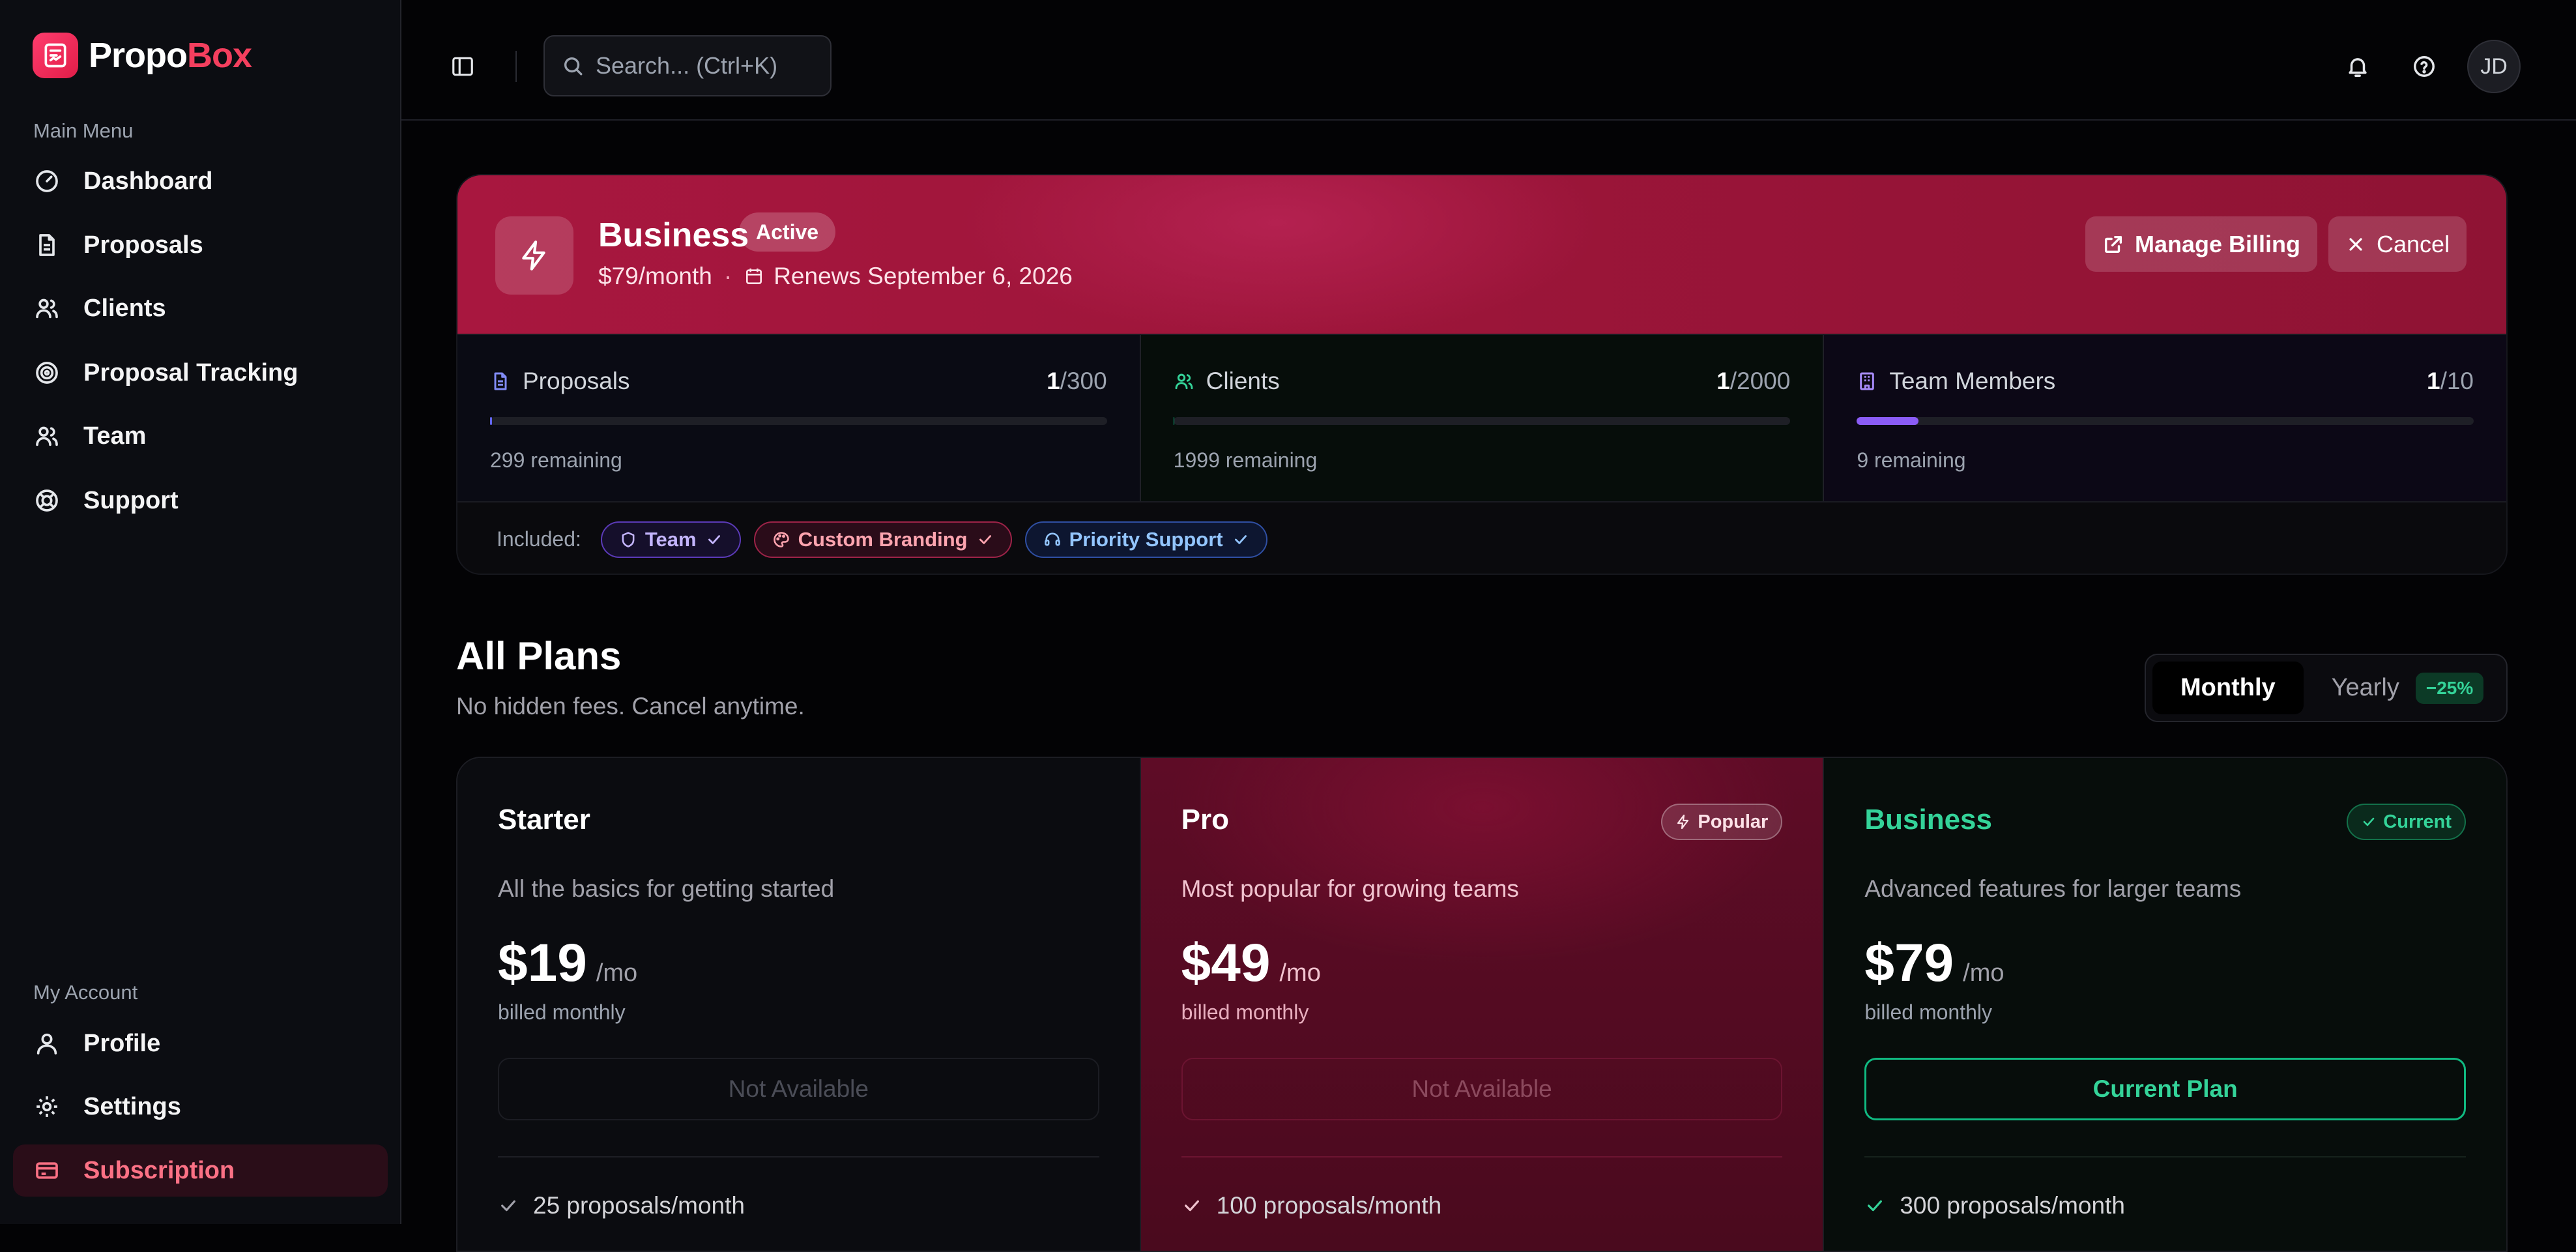 This screenshot has height=1252, width=2576. Describe the element at coordinates (200, 436) in the screenshot. I see `sidebar-item-team: Team` at that location.